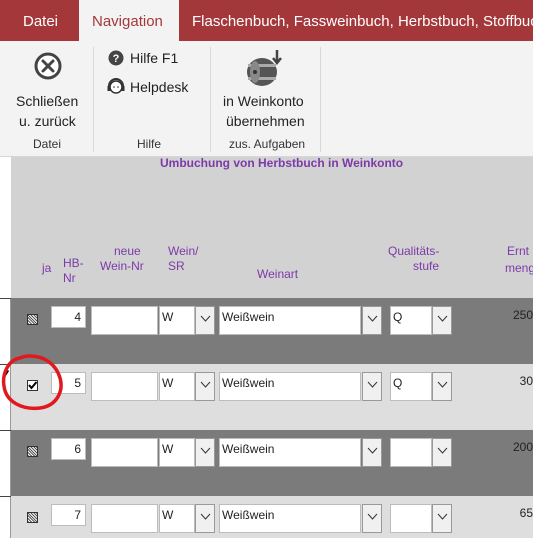 This screenshot has width=533, height=538. I want to click on form-title: Umbuchung von Herbstbuch in Weinkonto, so click(282, 163).